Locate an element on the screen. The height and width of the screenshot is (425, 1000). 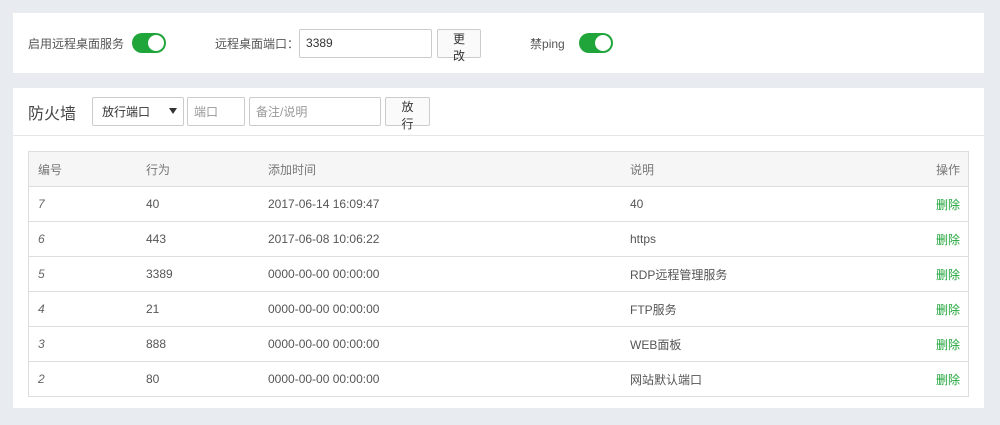
firewall-title: 防火墙 is located at coordinates (52, 114).